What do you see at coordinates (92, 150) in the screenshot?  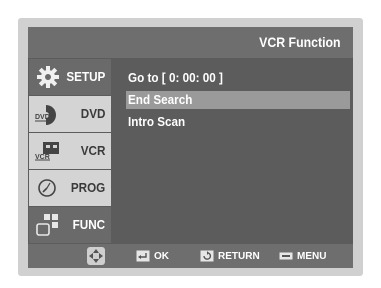 I see `sidebar-item-label: VCR` at bounding box center [92, 150].